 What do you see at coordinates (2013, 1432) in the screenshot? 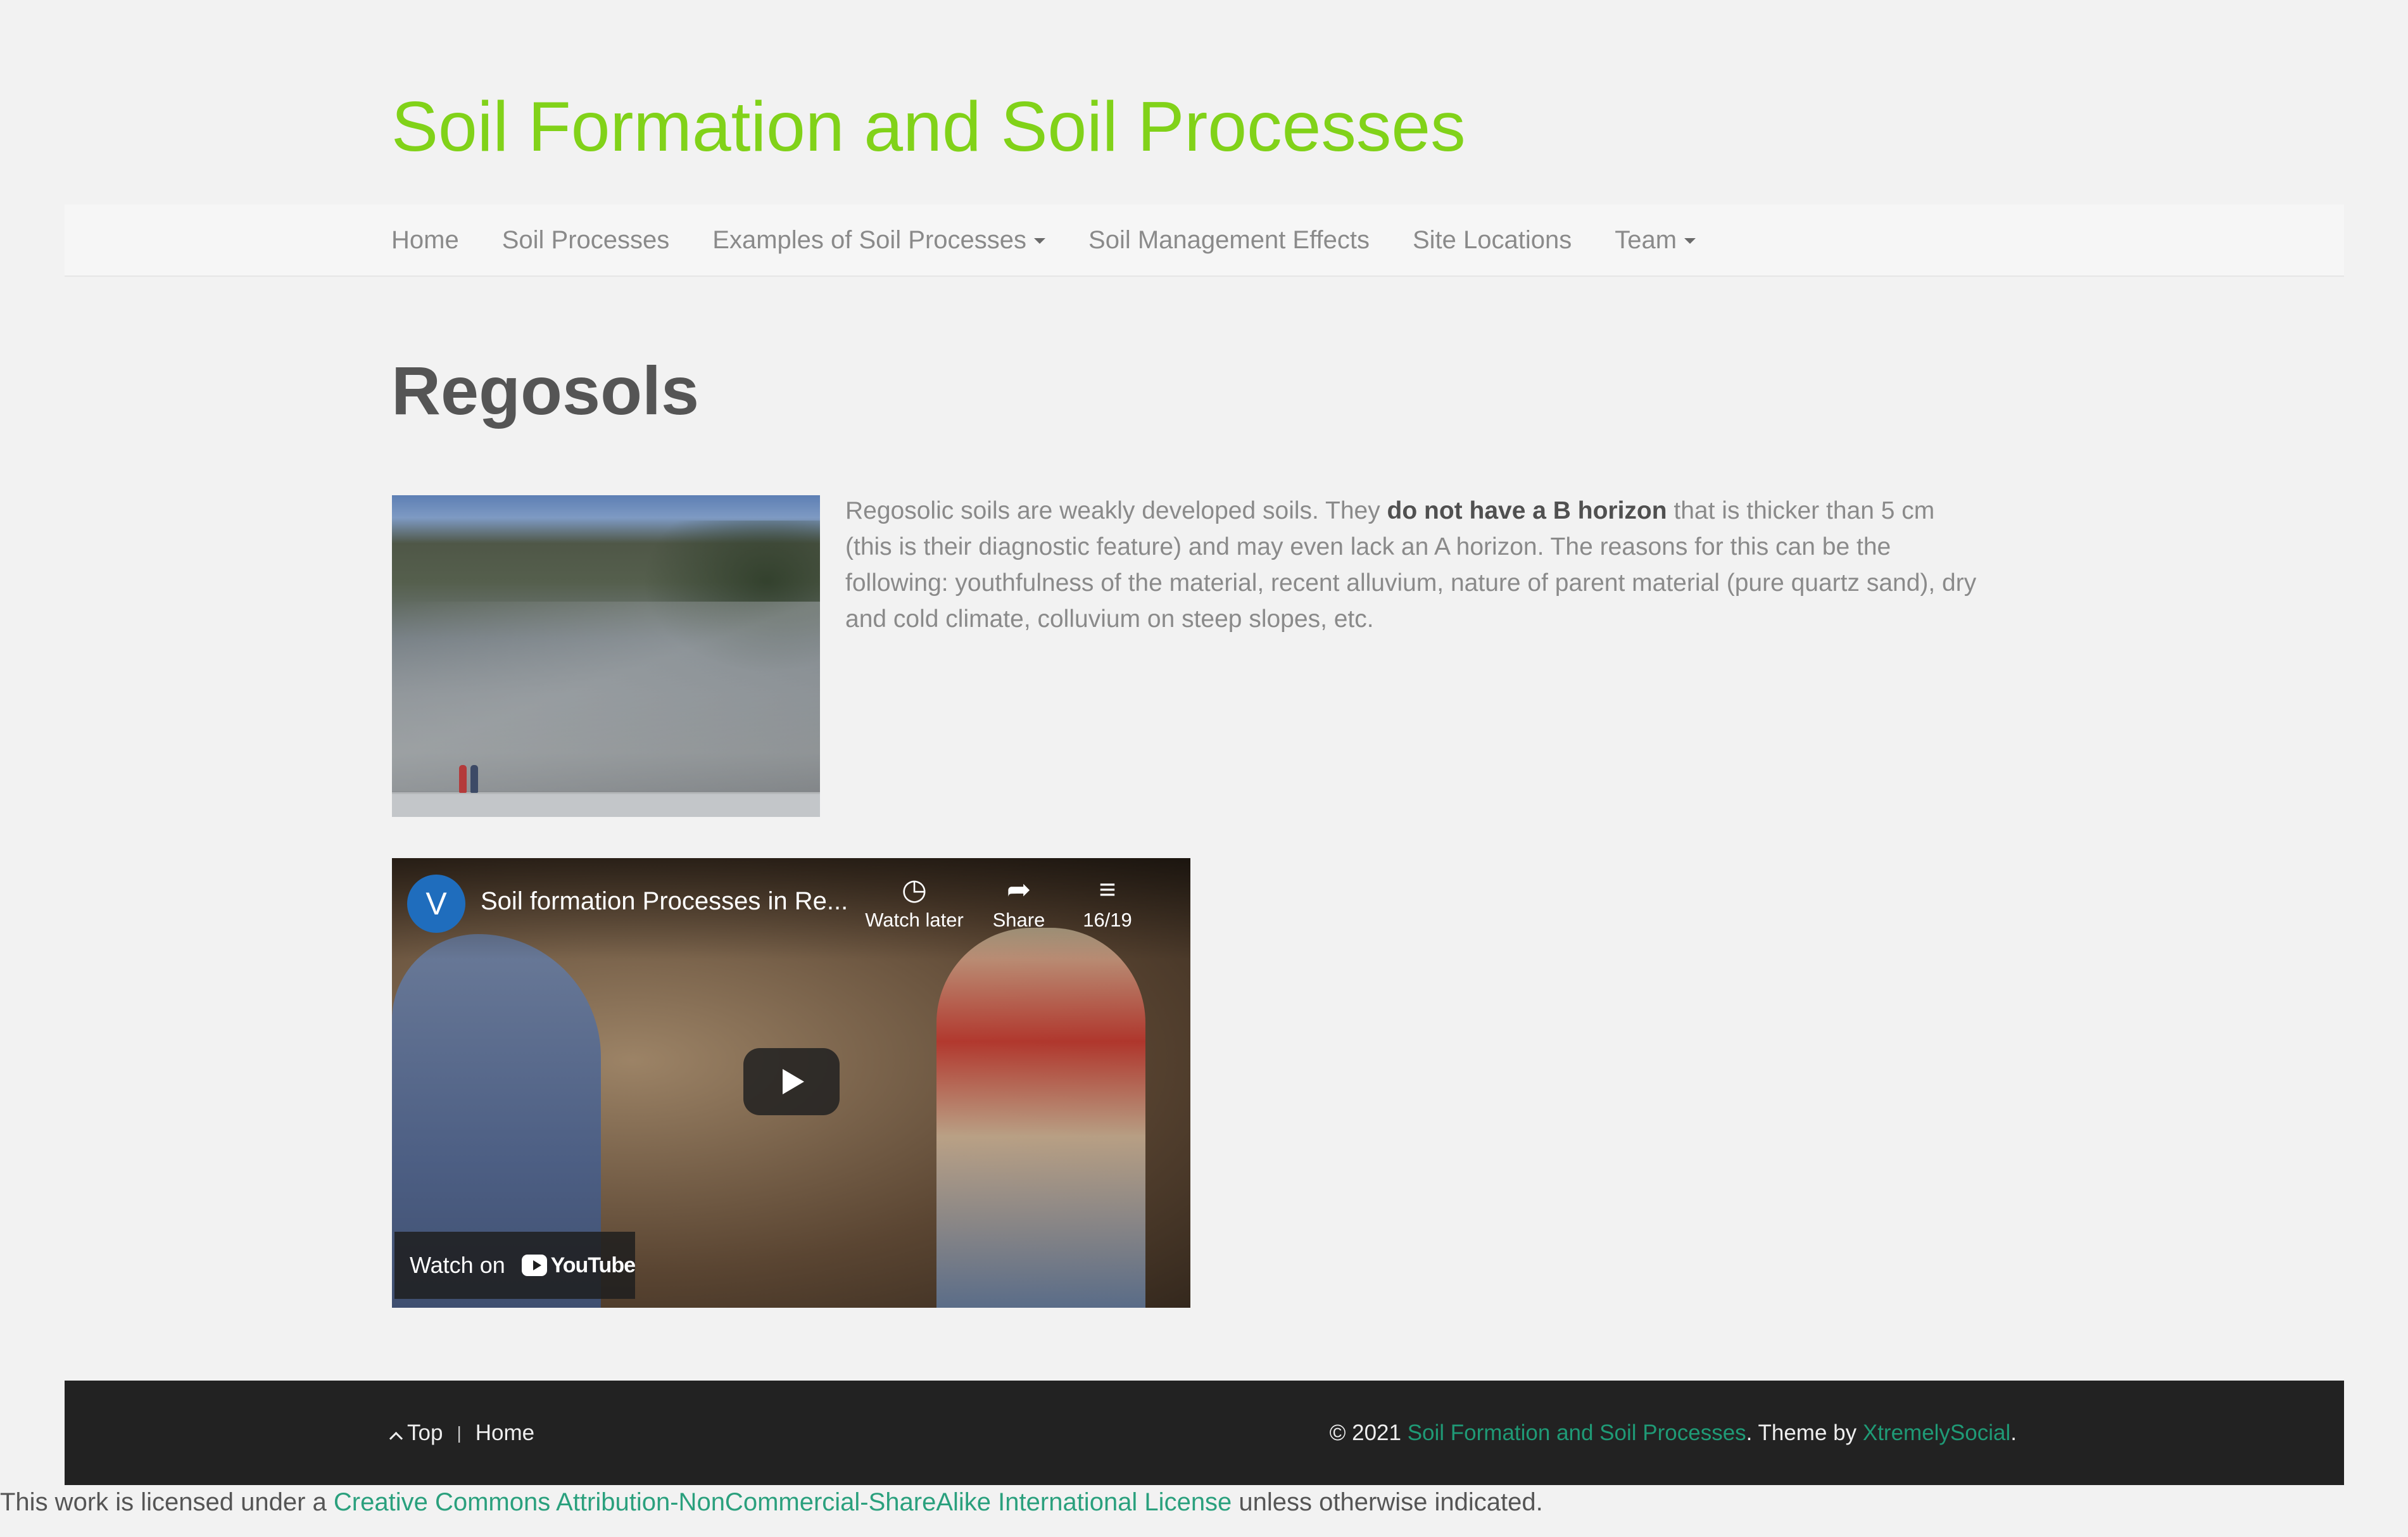
I see `footer-period: .` at bounding box center [2013, 1432].